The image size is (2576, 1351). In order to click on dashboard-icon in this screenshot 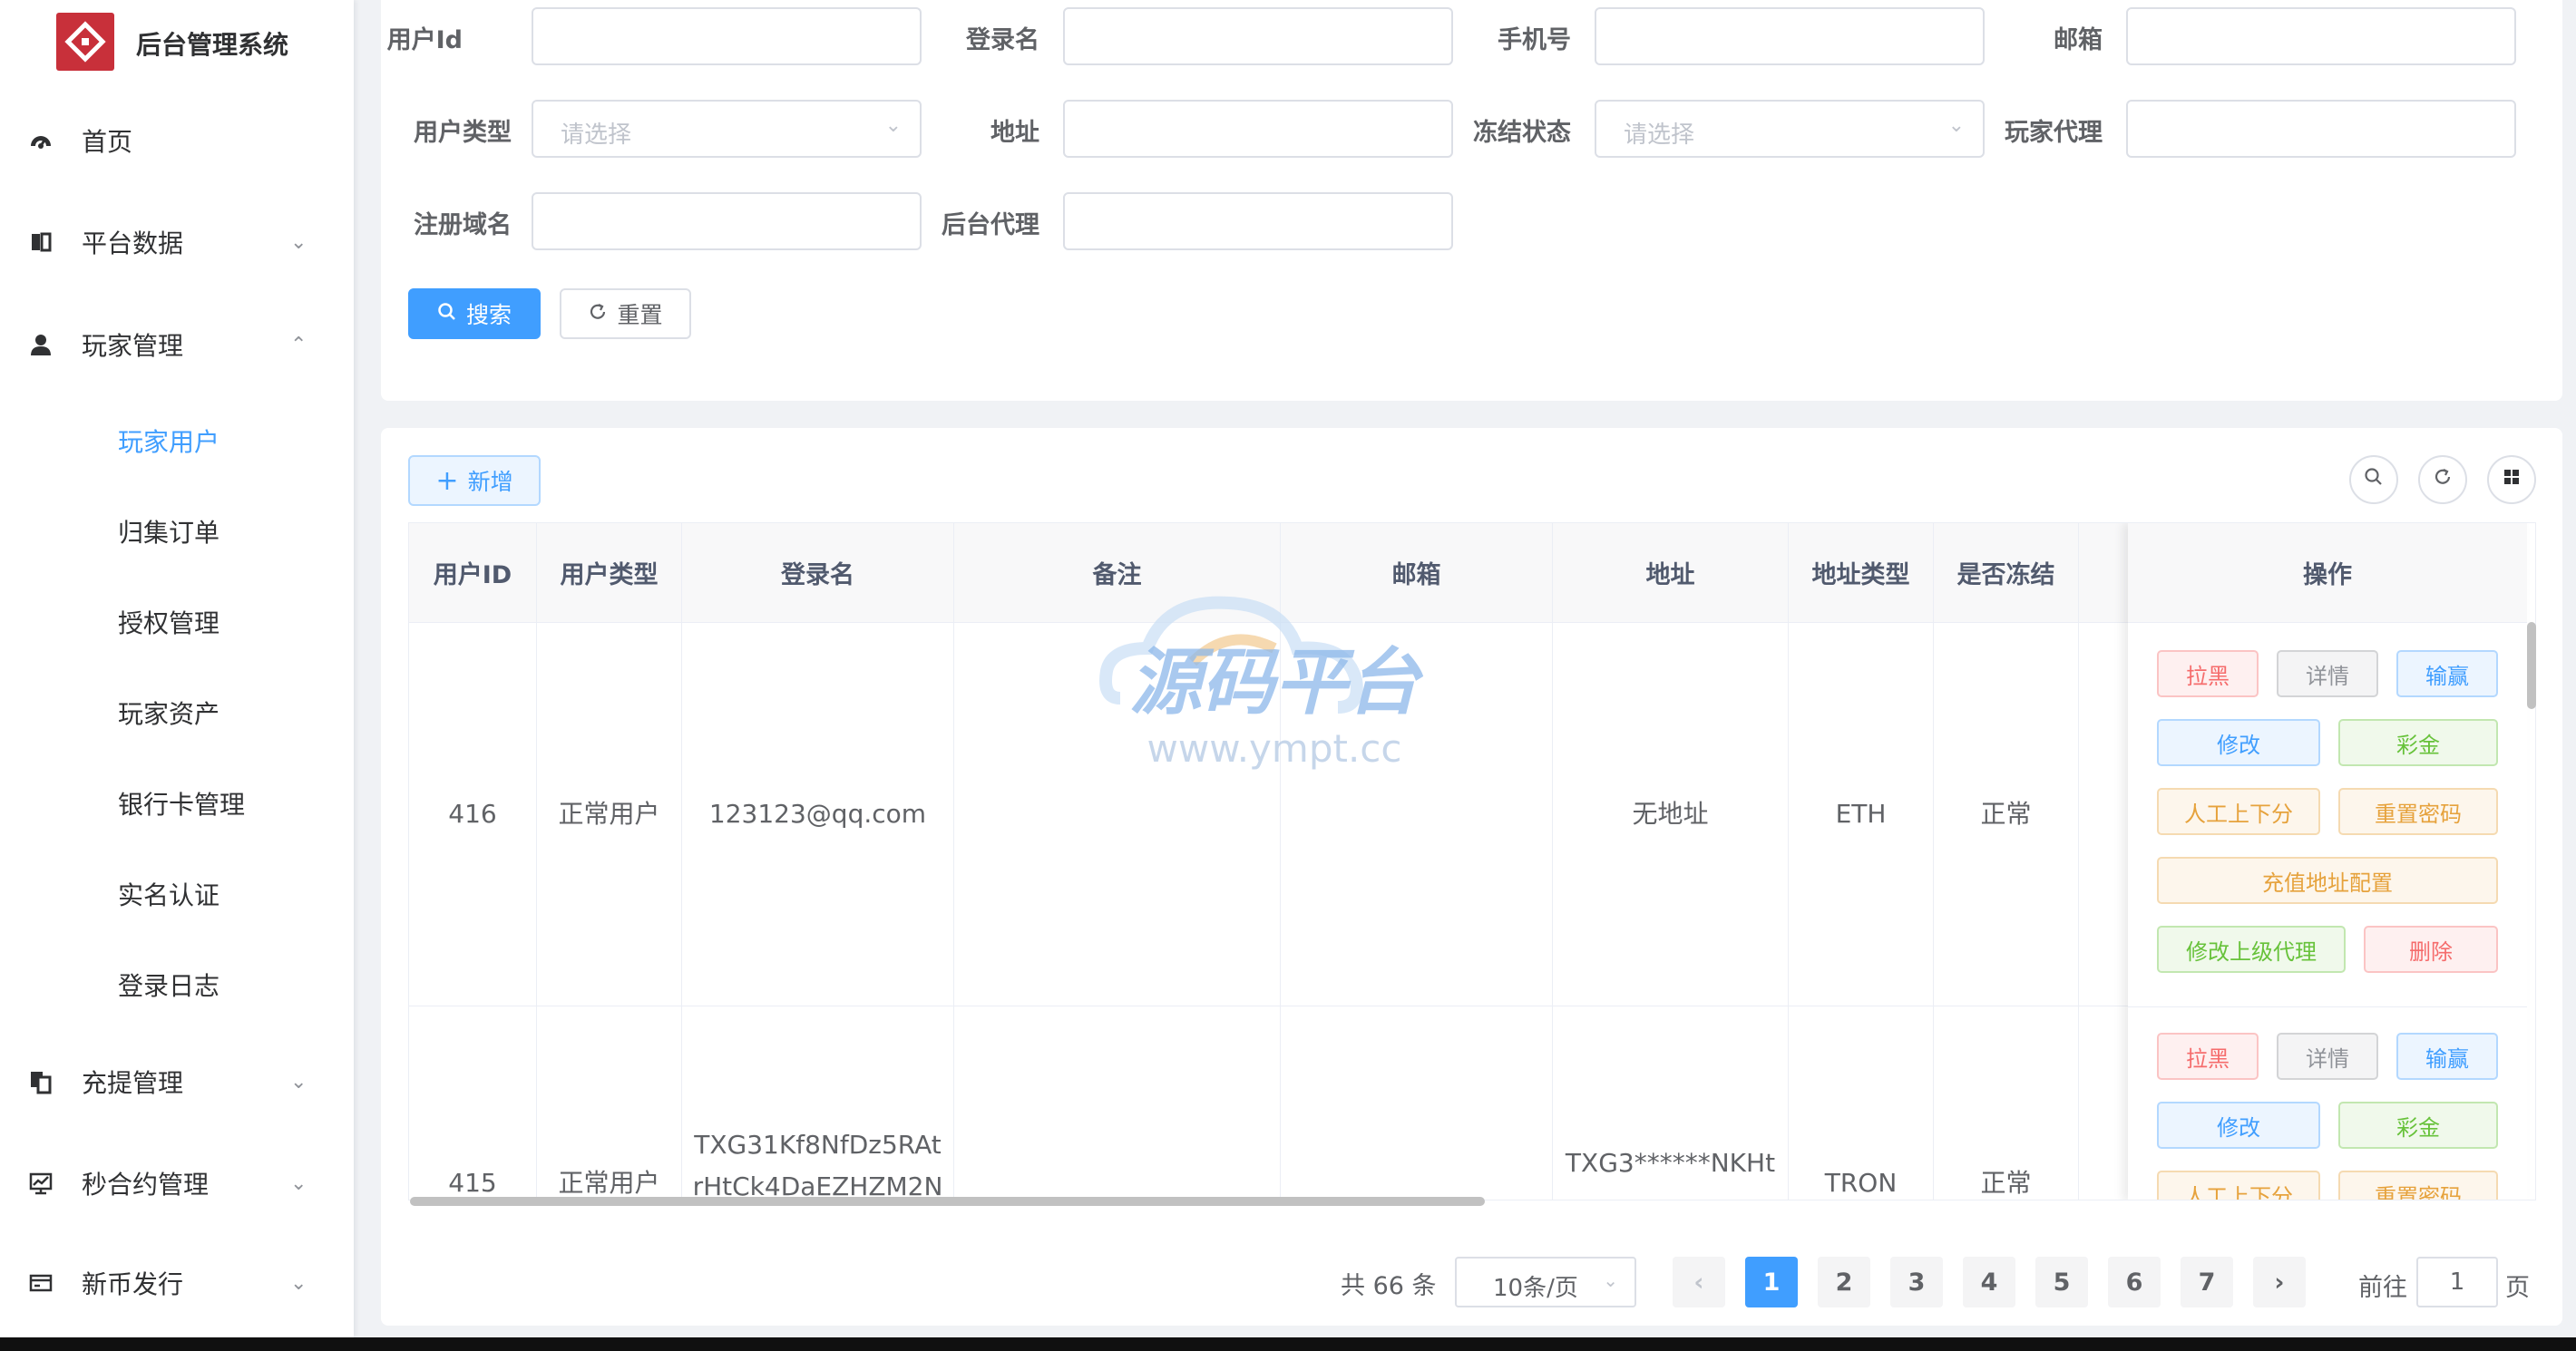, I will do `click(40, 140)`.